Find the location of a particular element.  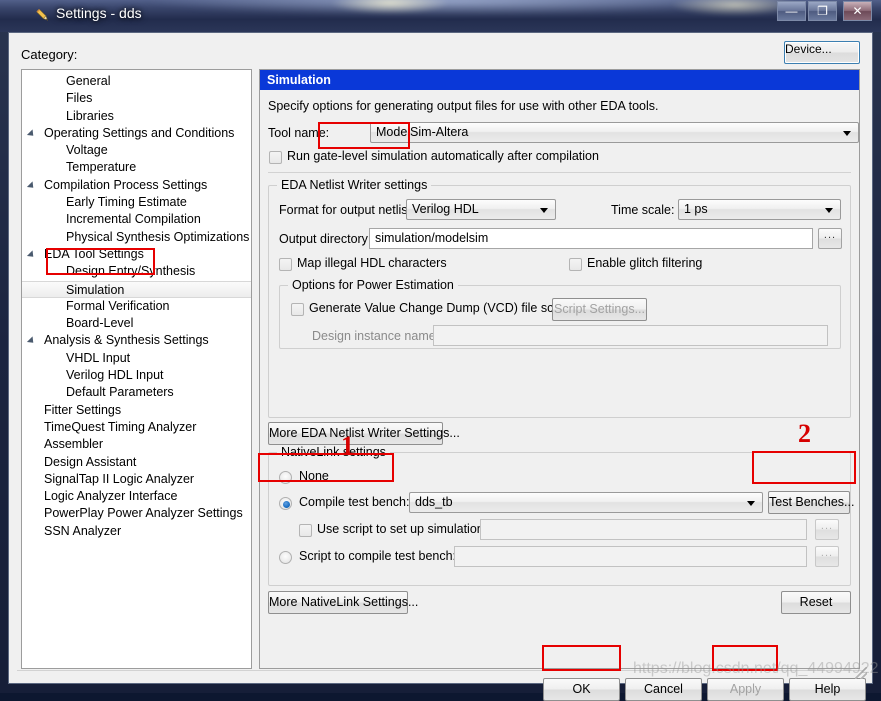

tree-item-signaltap-ii-logic-analyzer: SignalTap II Logic Analyzer is located at coordinates (136, 479).